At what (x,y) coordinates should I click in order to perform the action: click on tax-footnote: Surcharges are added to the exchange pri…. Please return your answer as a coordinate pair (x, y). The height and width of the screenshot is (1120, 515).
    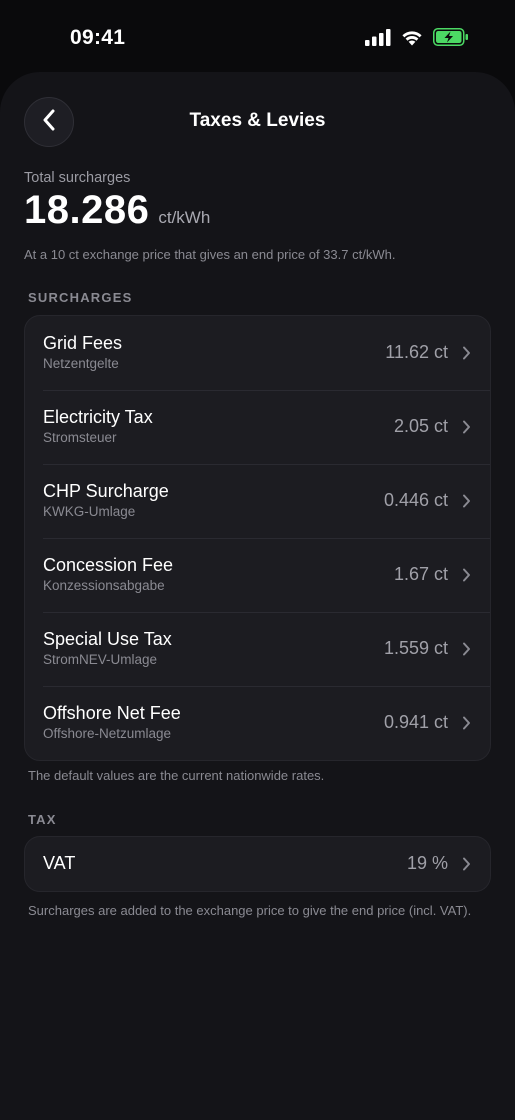
    Looking at the image, I should click on (250, 910).